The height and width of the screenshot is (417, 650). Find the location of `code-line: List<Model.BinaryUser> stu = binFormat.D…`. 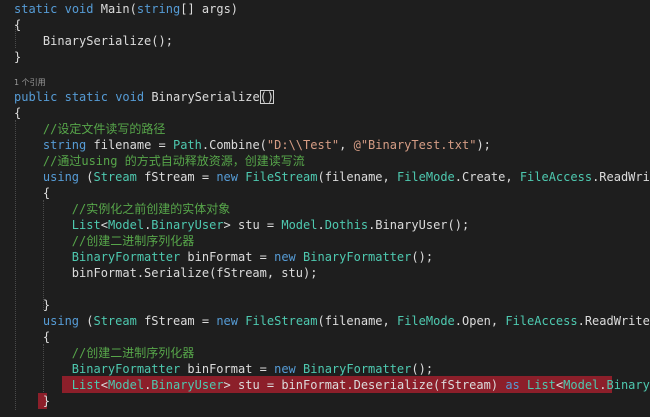

code-line: List<Model.BinaryUser> stu = binFormat.D… is located at coordinates (332, 385).